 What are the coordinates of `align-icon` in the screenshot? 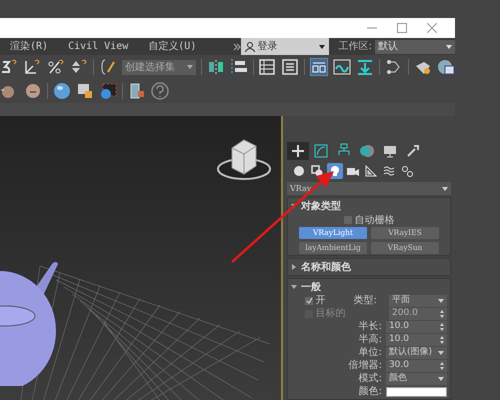 It's located at (239, 67).